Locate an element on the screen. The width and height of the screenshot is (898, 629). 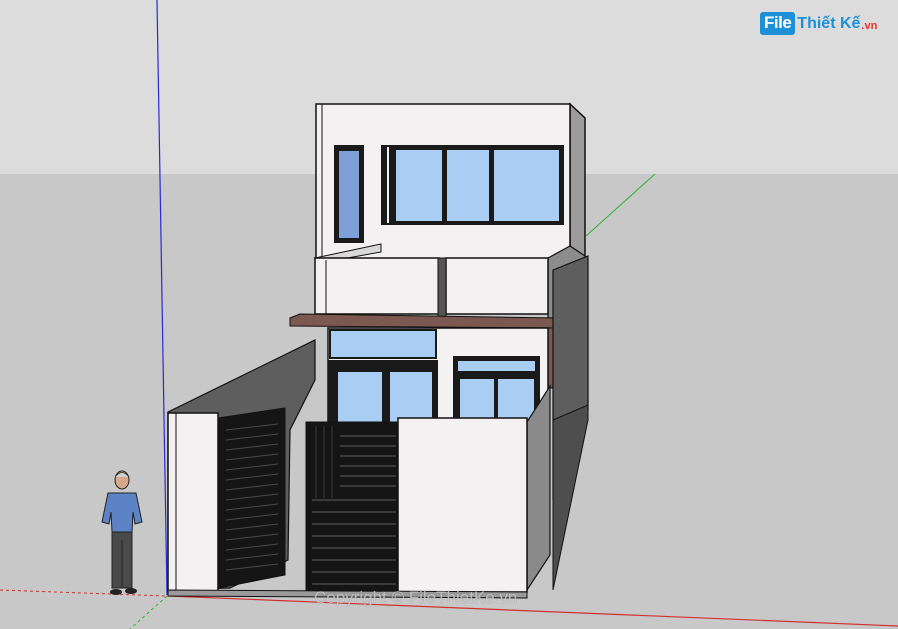
logo-domain: .vn is located at coordinates (869, 25).